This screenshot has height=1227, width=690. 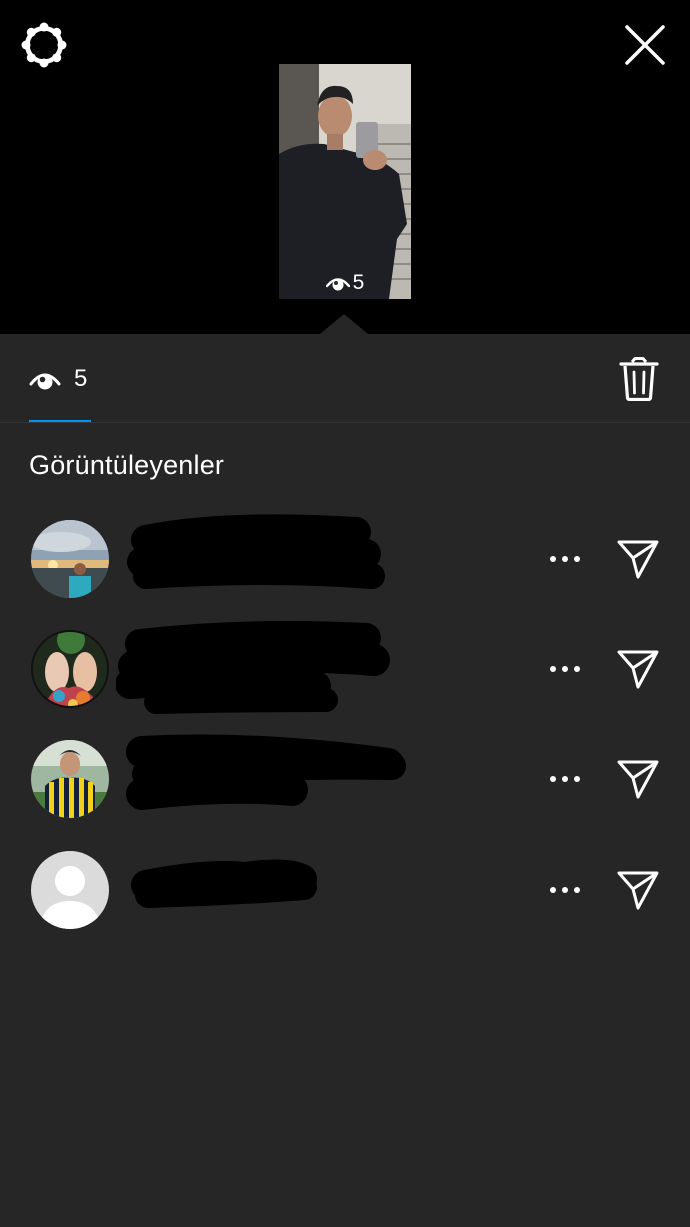 What do you see at coordinates (639, 379) in the screenshot?
I see `trash-icon` at bounding box center [639, 379].